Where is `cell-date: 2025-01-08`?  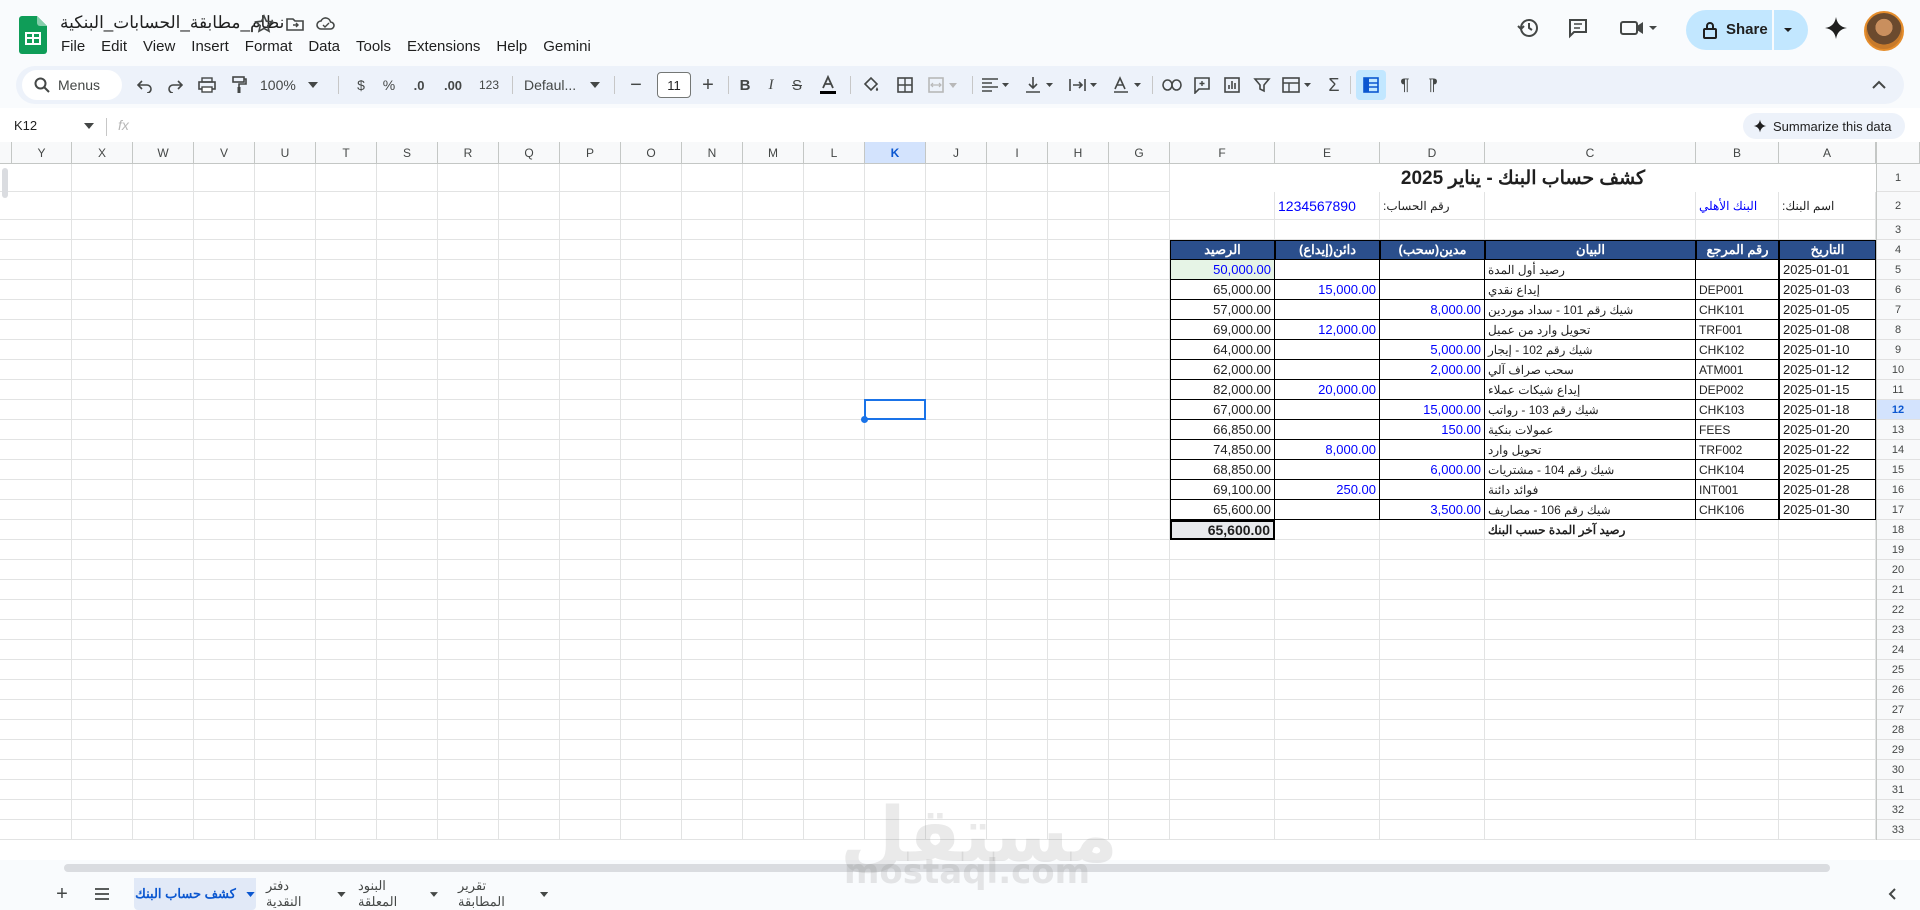 cell-date: 2025-01-08 is located at coordinates (1827, 330).